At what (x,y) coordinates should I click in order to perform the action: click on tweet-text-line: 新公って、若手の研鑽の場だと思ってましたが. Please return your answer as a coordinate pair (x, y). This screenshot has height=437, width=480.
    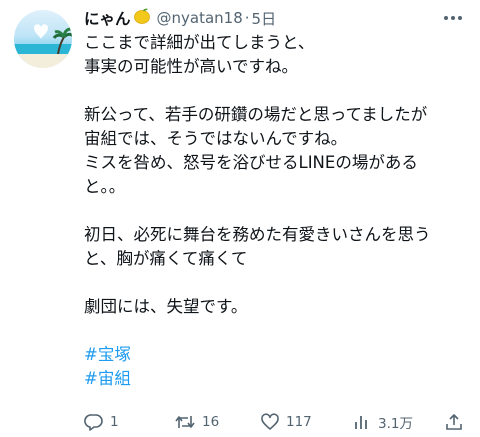
    Looking at the image, I should click on (256, 114).